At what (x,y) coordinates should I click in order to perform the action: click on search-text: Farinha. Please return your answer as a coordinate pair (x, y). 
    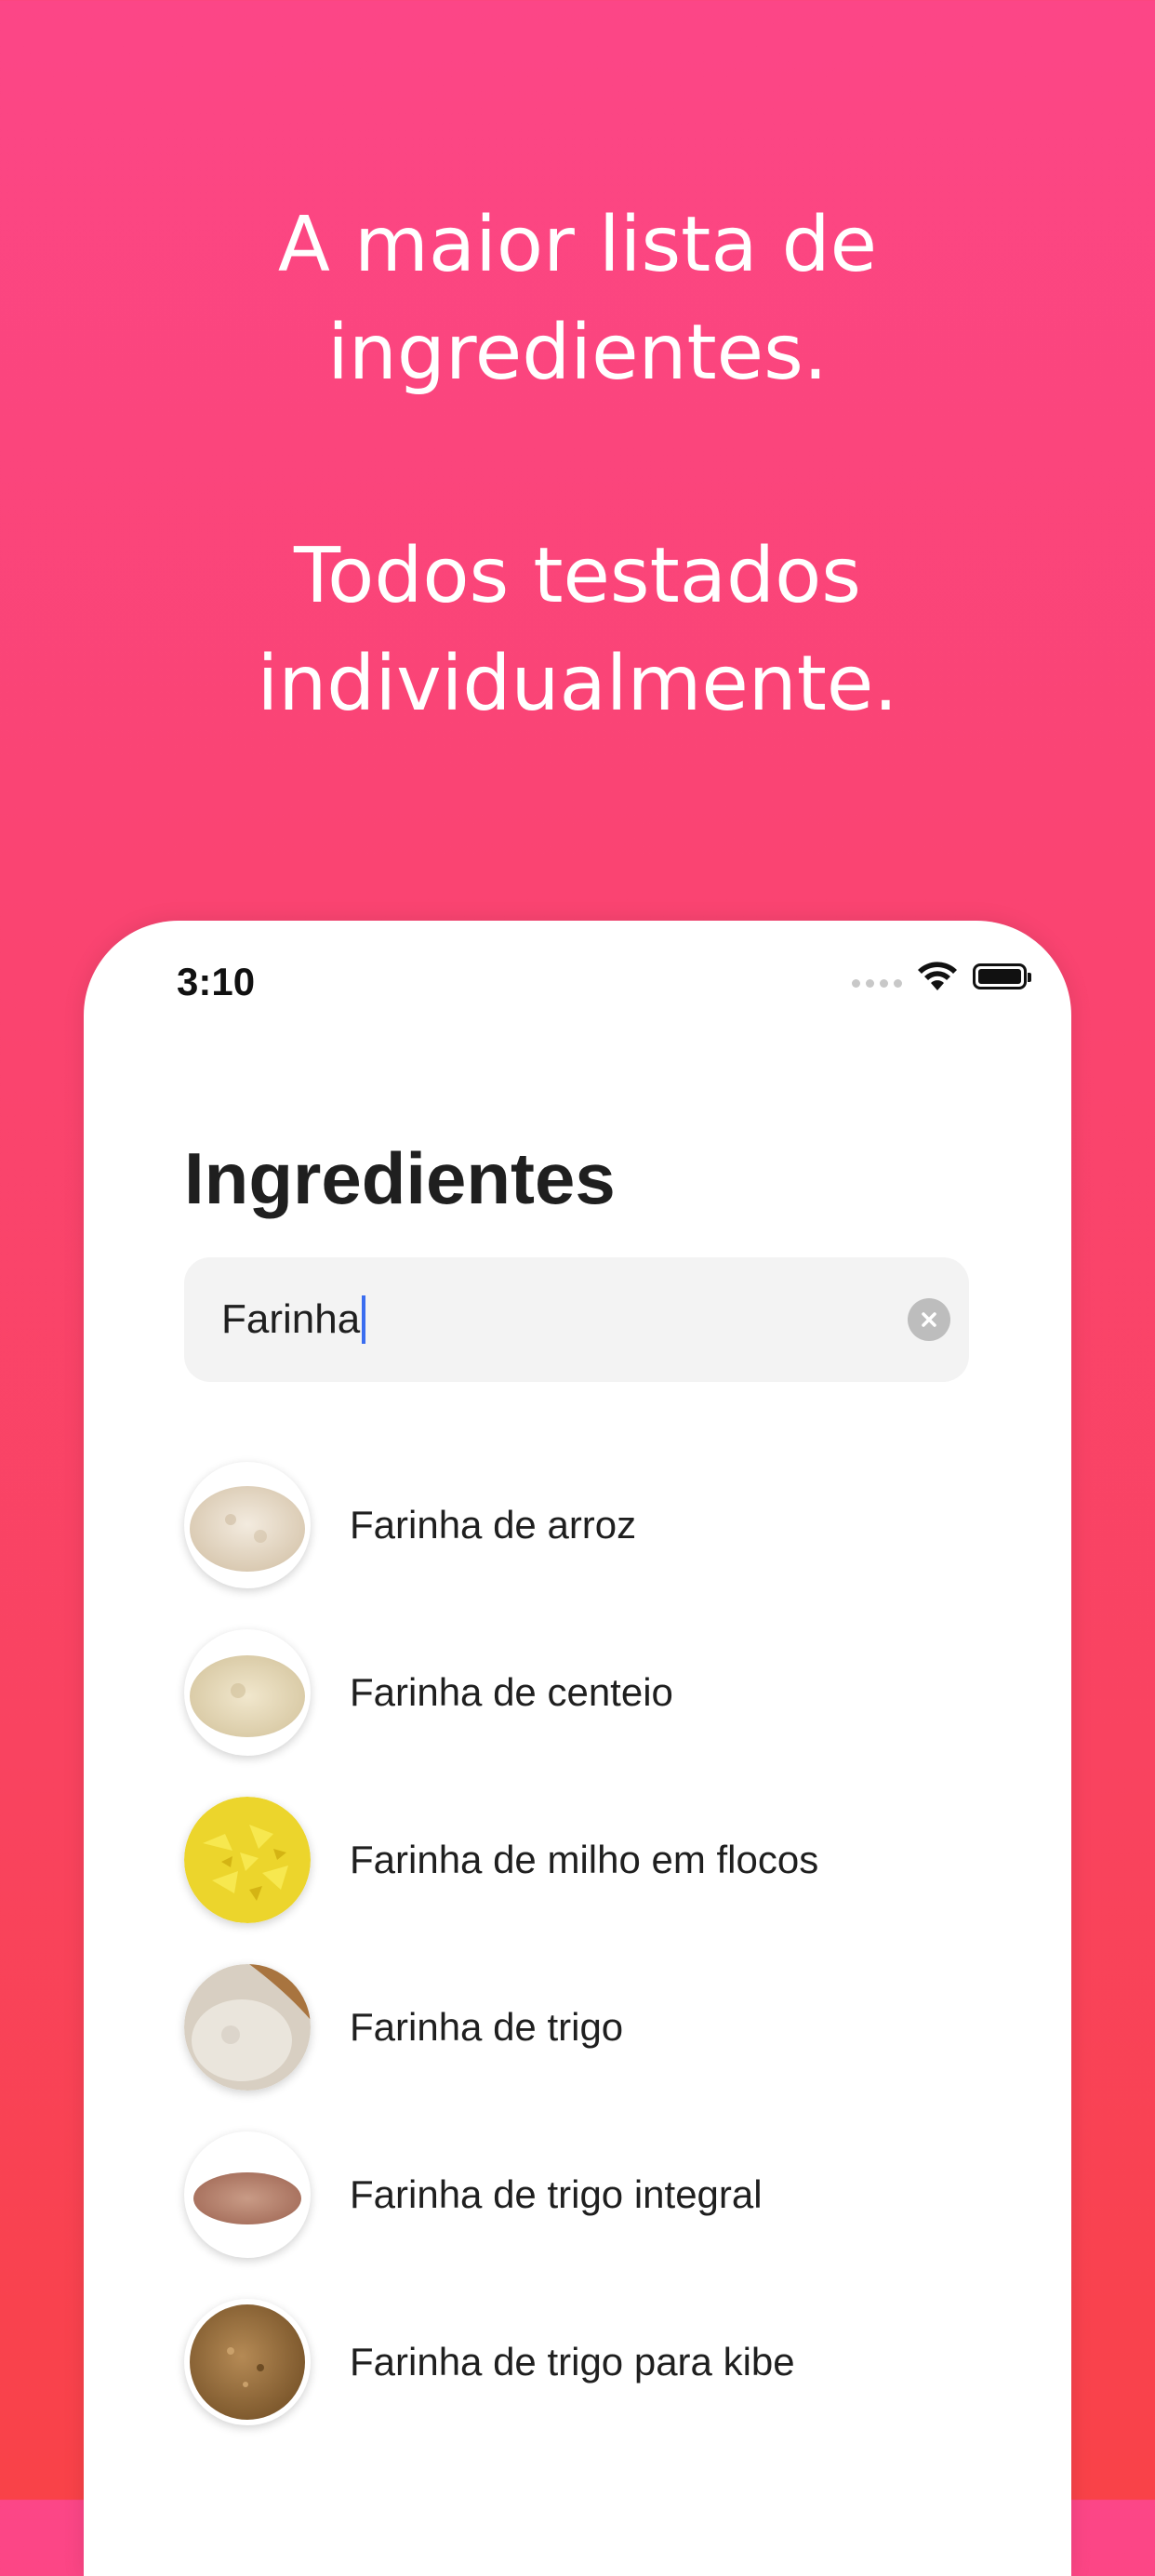
    Looking at the image, I should click on (291, 1319).